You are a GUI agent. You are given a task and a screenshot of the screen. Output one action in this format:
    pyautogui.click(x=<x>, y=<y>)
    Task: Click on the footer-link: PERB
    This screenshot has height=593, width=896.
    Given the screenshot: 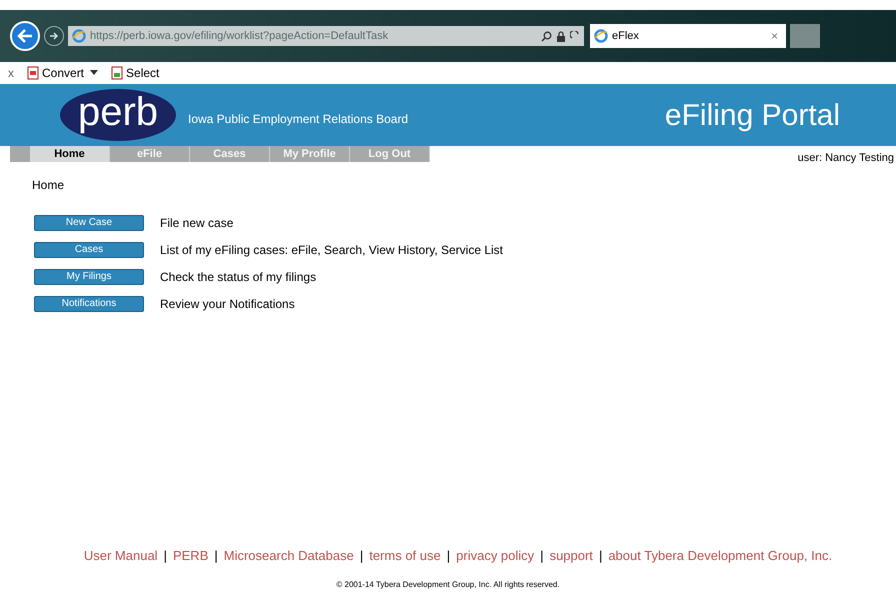 What is the action you would take?
    pyautogui.click(x=190, y=555)
    